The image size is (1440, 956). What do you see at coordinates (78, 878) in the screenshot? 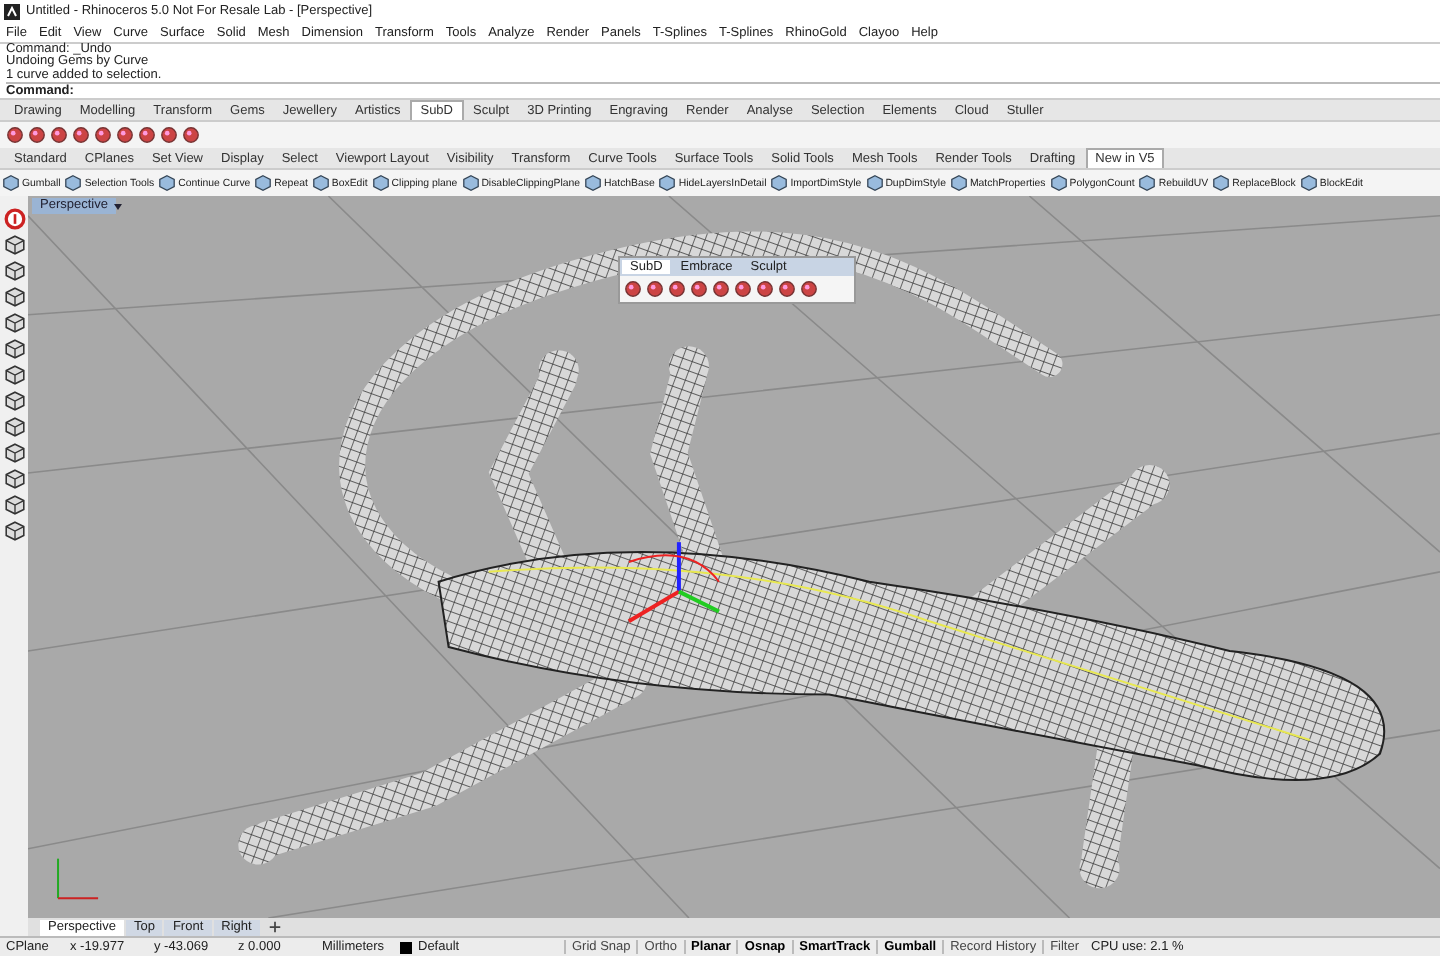
I see `axis-icon` at bounding box center [78, 878].